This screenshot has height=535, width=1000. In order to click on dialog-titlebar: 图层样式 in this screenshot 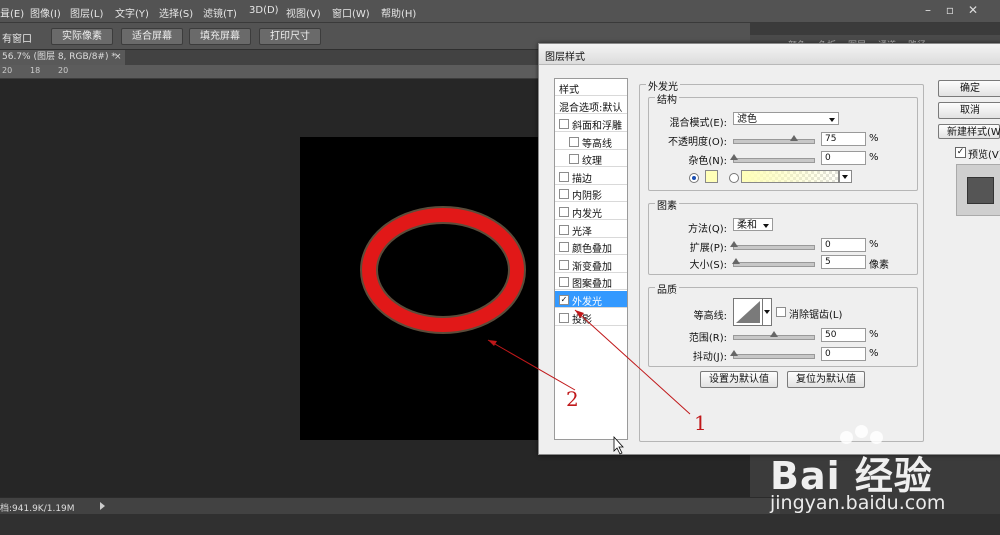, I will do `click(769, 54)`.